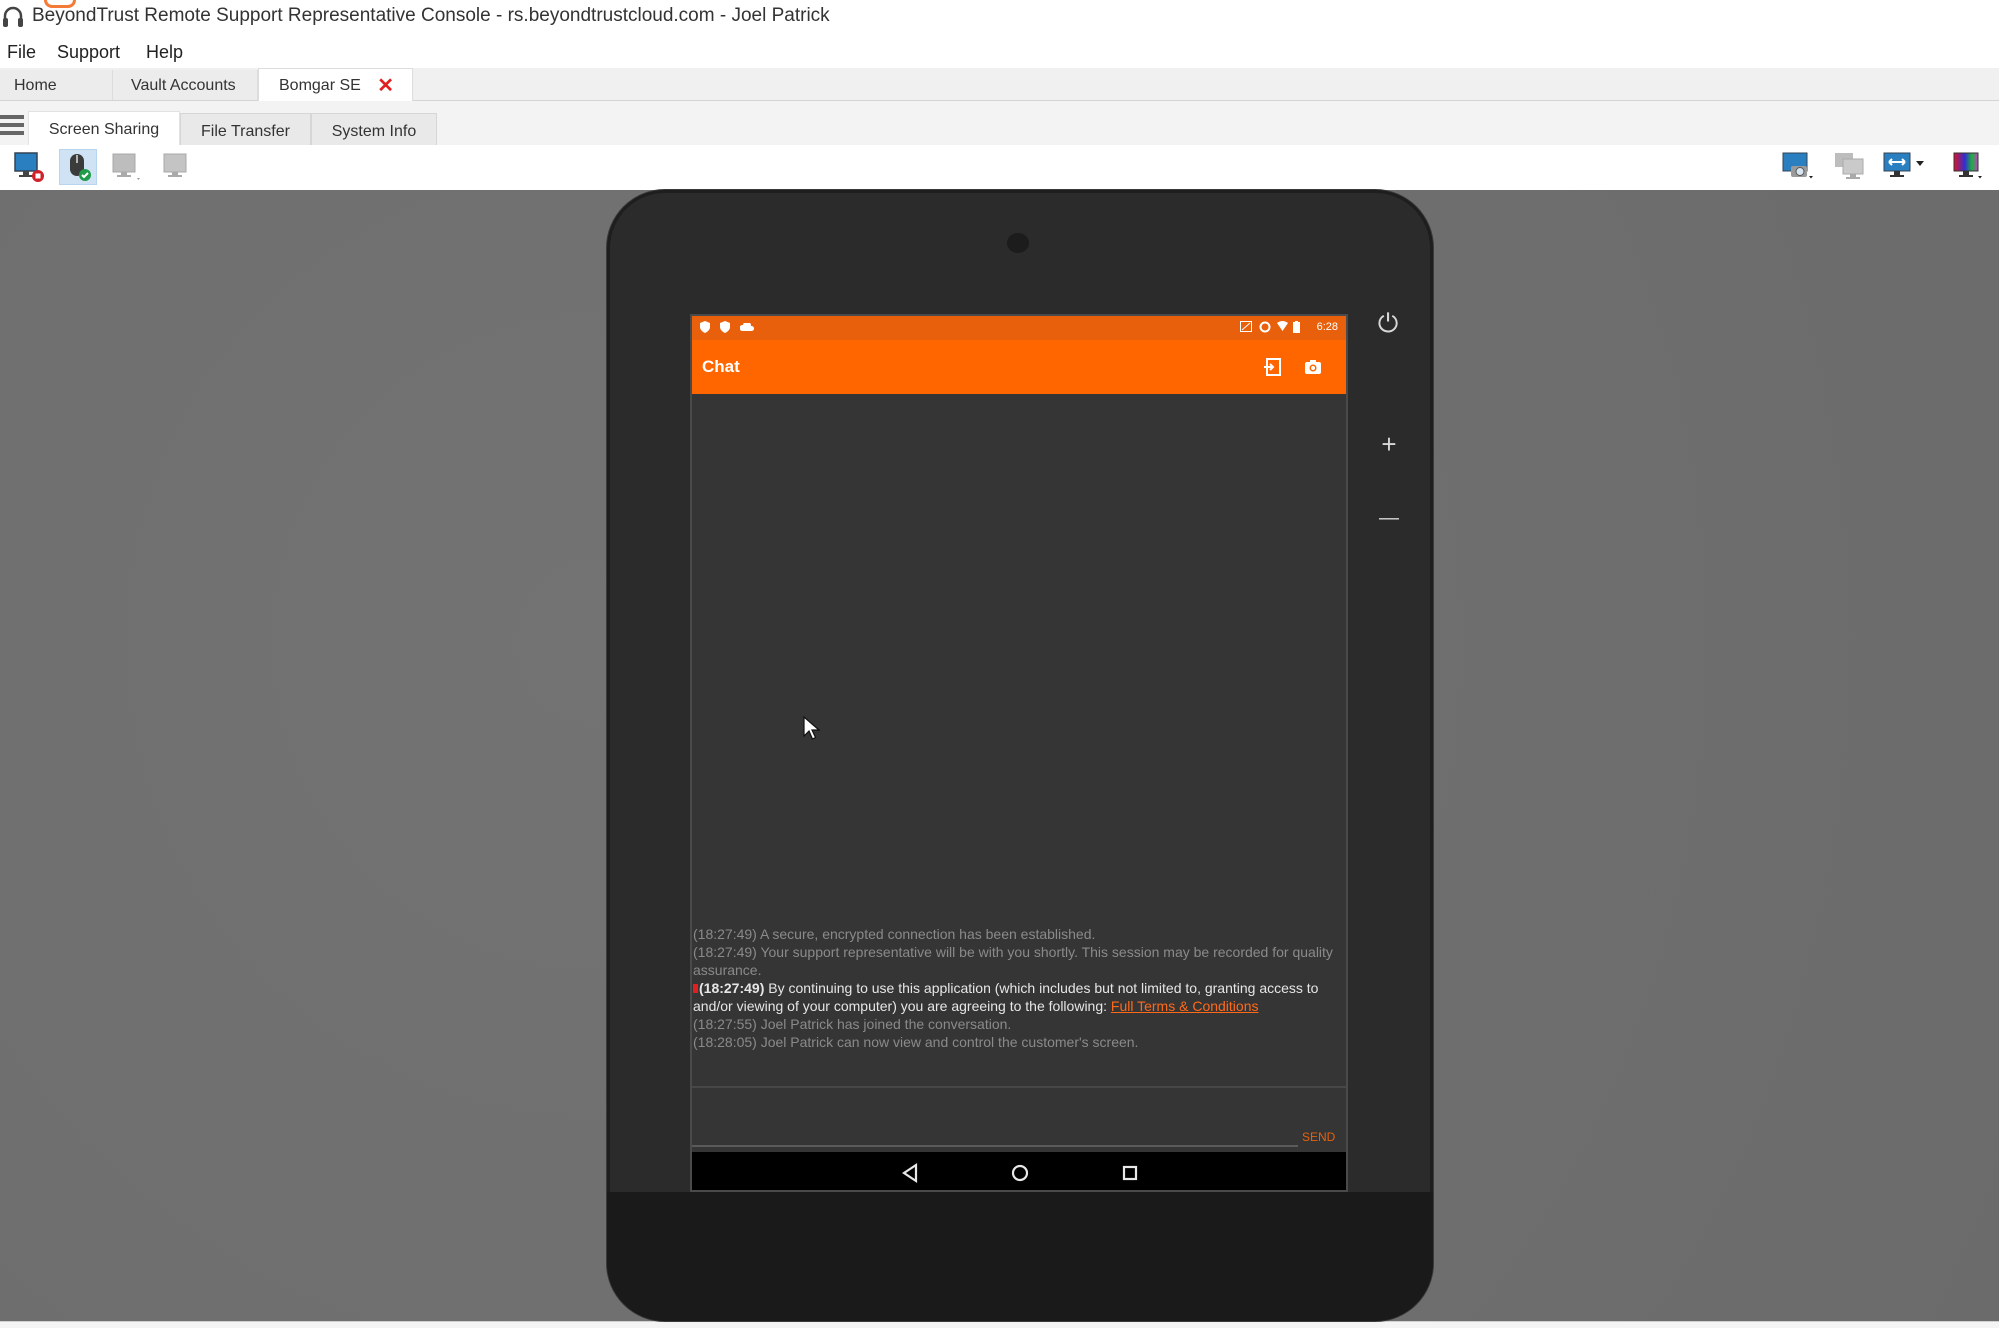  Describe the element at coordinates (1018, 243) in the screenshot. I see `front-camera-icon` at that location.